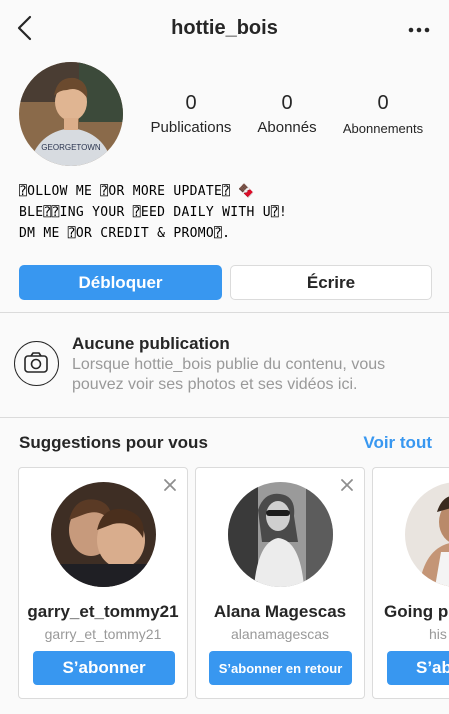 This screenshot has width=449, height=714. I want to click on profile-username-title: hottie_bois, so click(224, 28).